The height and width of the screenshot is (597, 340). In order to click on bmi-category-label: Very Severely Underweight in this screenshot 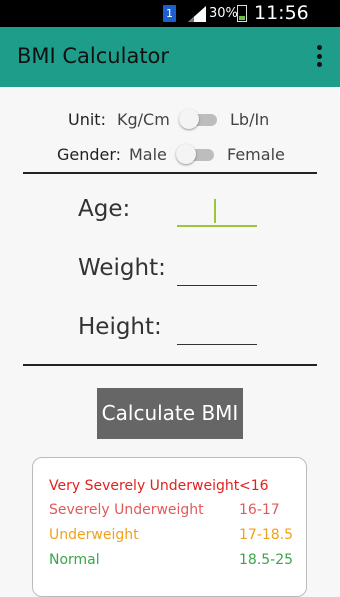, I will do `click(144, 486)`.